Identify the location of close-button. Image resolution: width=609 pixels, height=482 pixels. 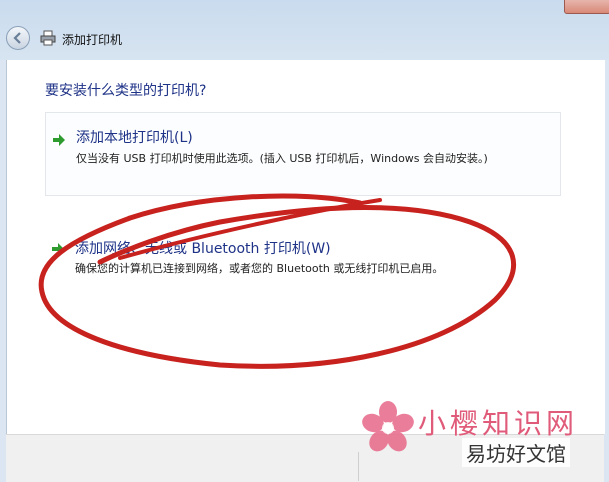
(586, 7).